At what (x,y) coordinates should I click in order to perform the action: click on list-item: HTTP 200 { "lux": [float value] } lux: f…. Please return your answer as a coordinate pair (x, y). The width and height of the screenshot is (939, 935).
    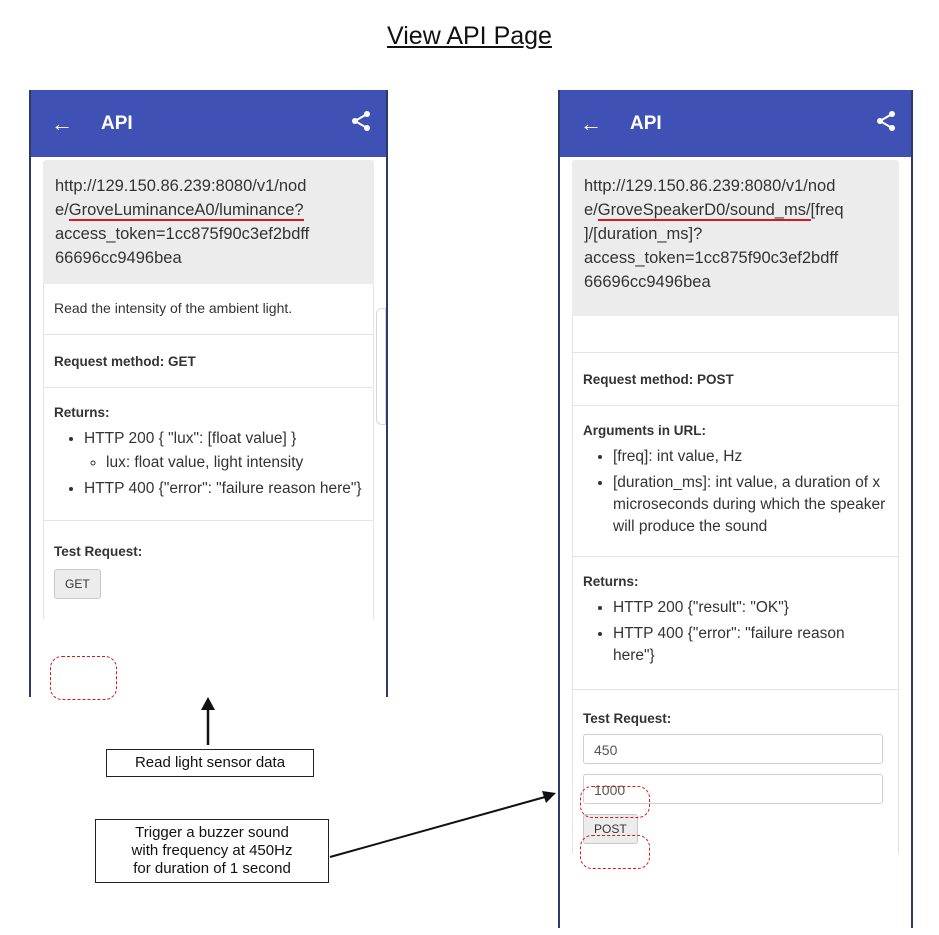
    Looking at the image, I should click on (223, 451).